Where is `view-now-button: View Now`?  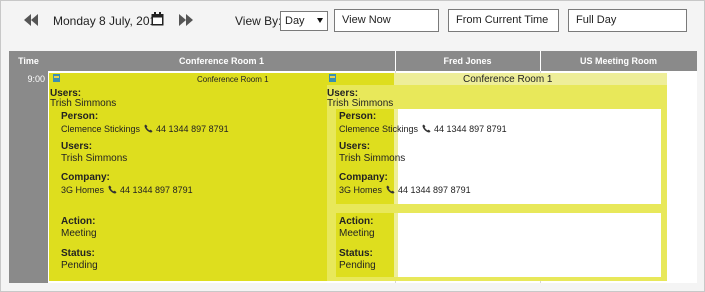 view-now-button: View Now is located at coordinates (386, 20).